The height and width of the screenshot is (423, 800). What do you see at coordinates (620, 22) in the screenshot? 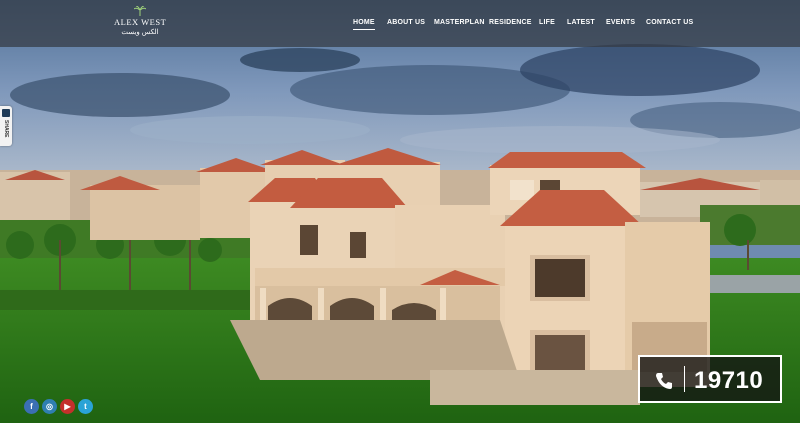
I see `nav-item-events: EVENTS` at bounding box center [620, 22].